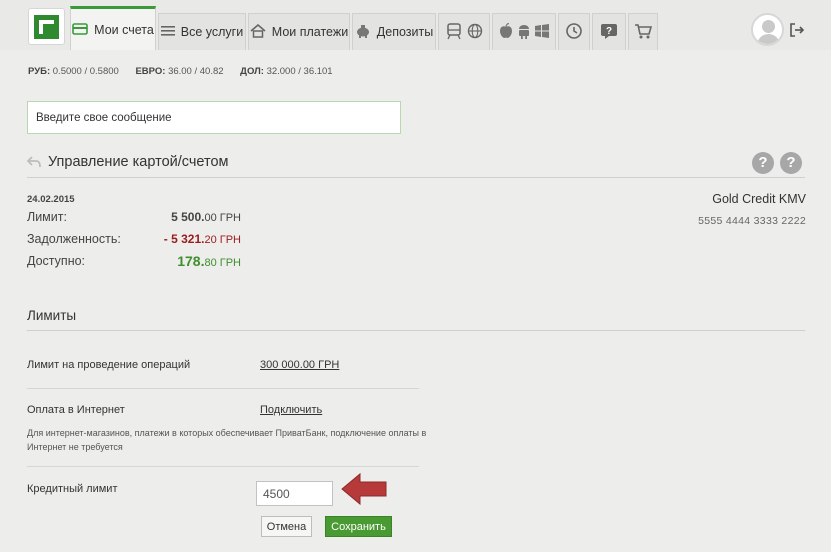 The image size is (831, 552). Describe the element at coordinates (286, 526) in the screenshot. I see `cancel-button: Отмена` at that location.